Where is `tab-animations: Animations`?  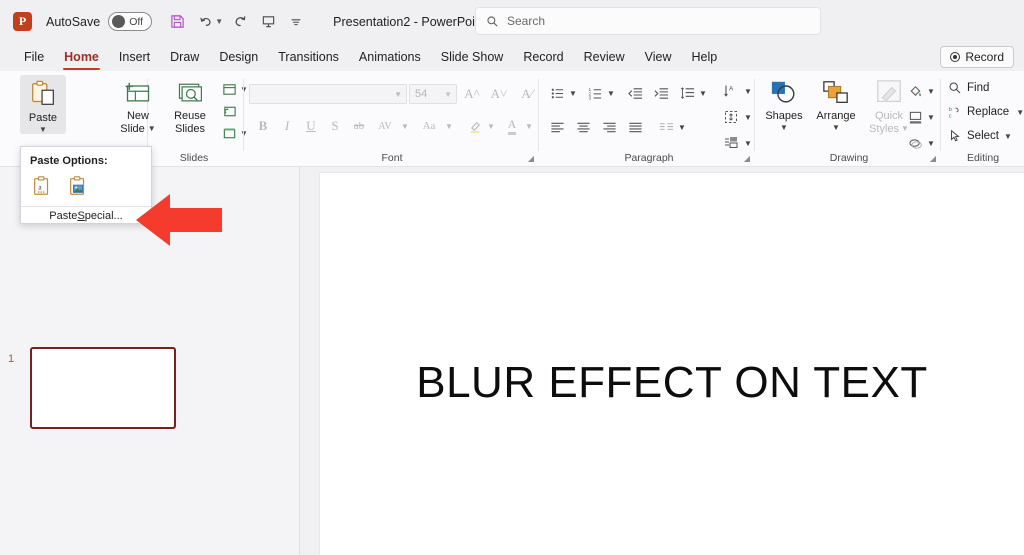
tab-animations: Animations is located at coordinates (390, 57).